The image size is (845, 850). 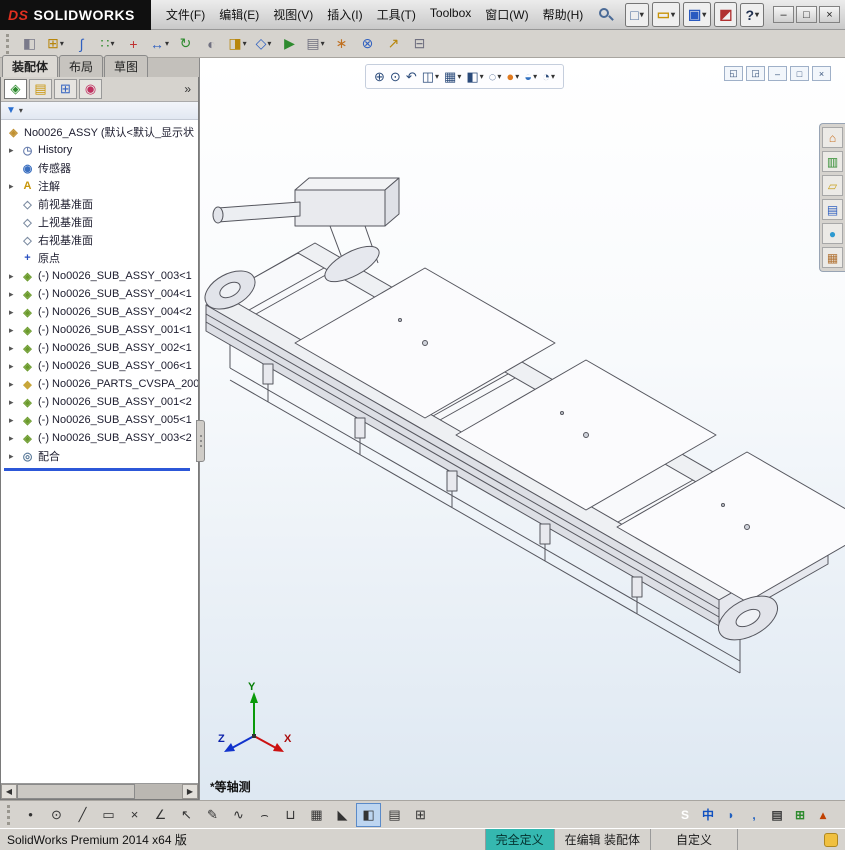 What do you see at coordinates (185, 14) in the screenshot?
I see `menu-item: 文件(F)` at bounding box center [185, 14].